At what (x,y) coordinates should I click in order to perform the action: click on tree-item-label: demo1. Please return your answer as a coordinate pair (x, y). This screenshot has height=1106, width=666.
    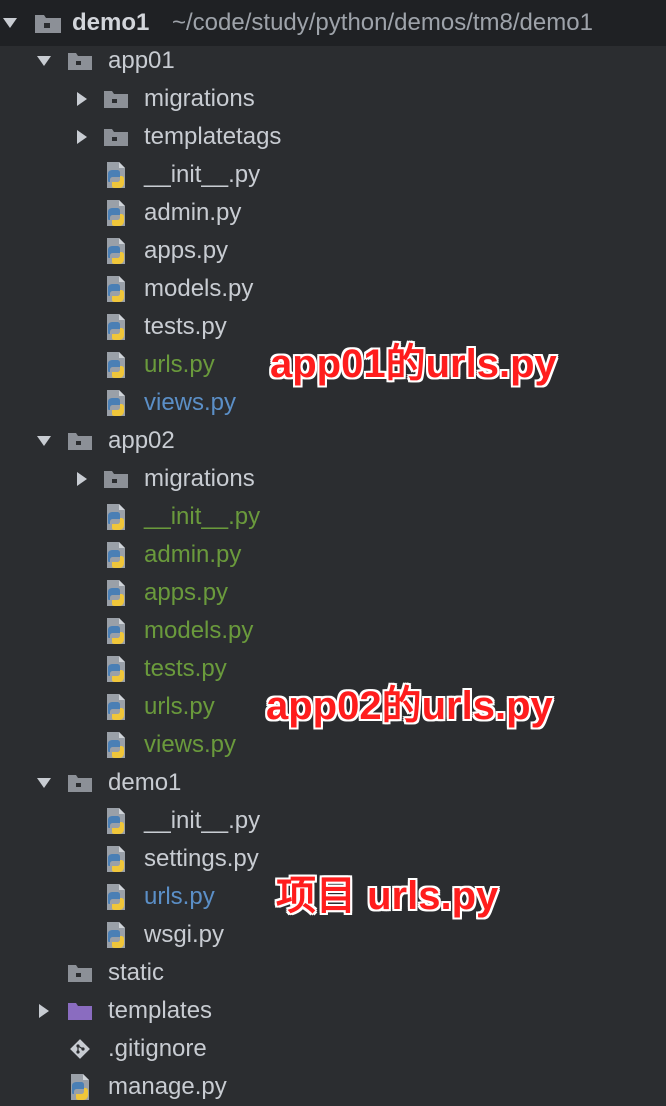
    Looking at the image, I should click on (145, 782).